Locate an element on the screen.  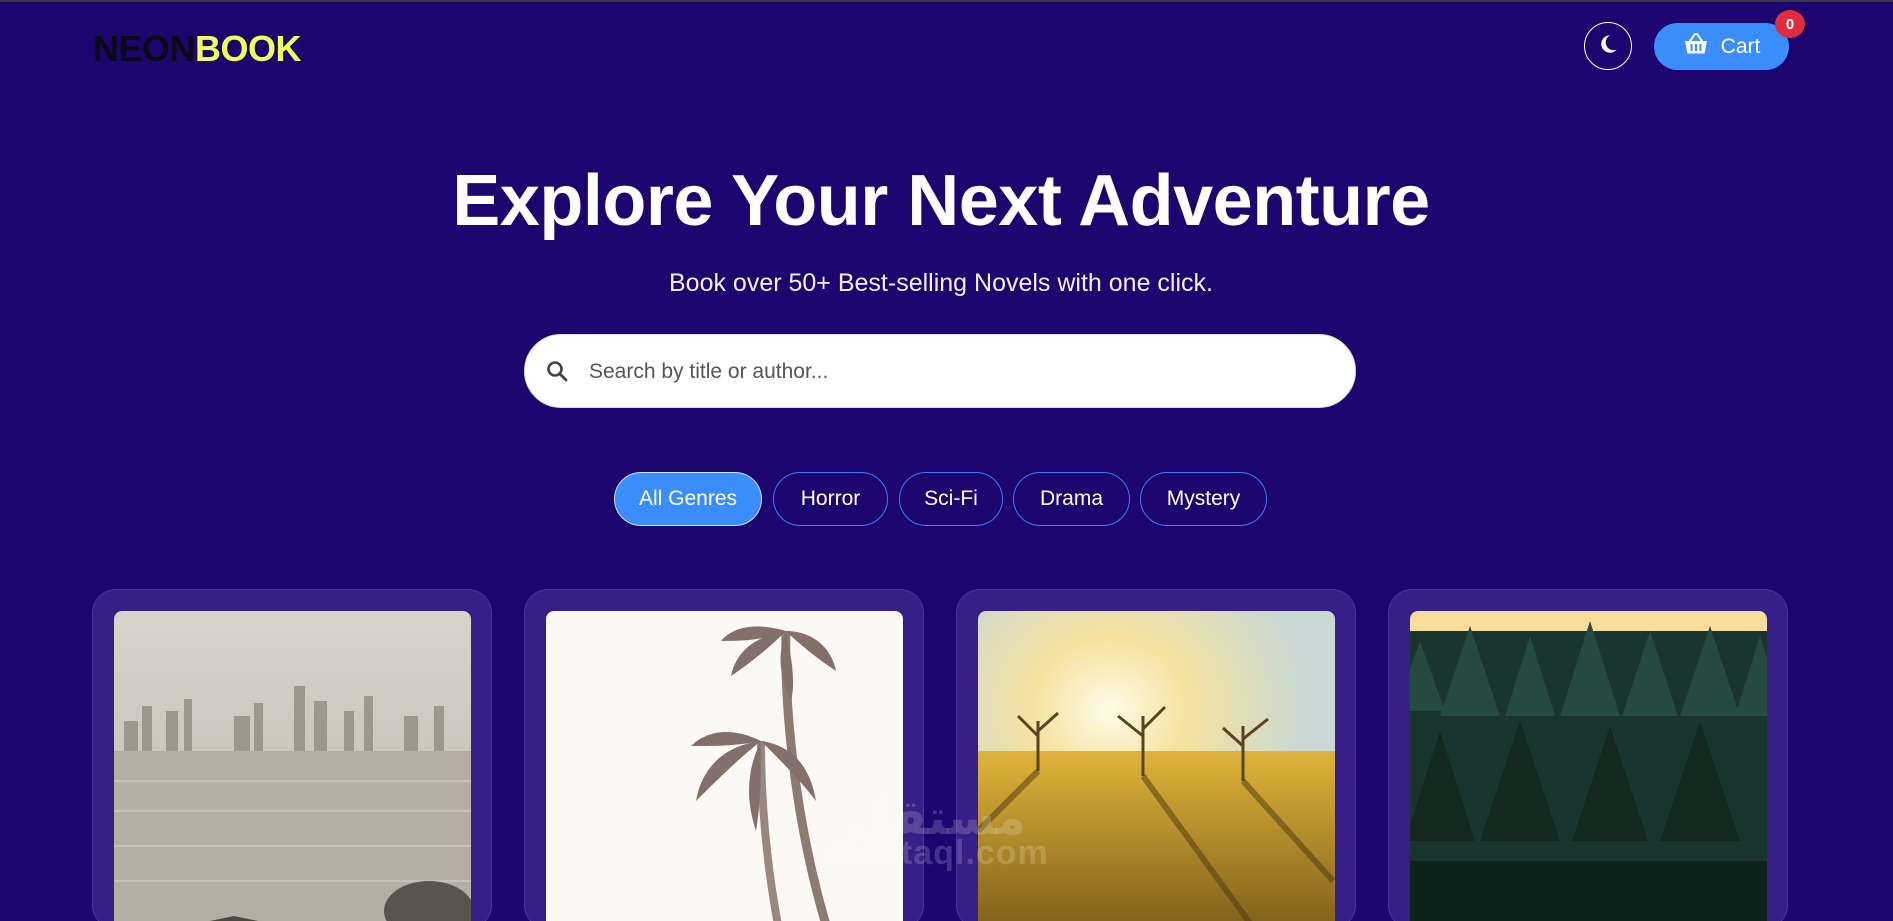
moon-icon is located at coordinates (1608, 46).